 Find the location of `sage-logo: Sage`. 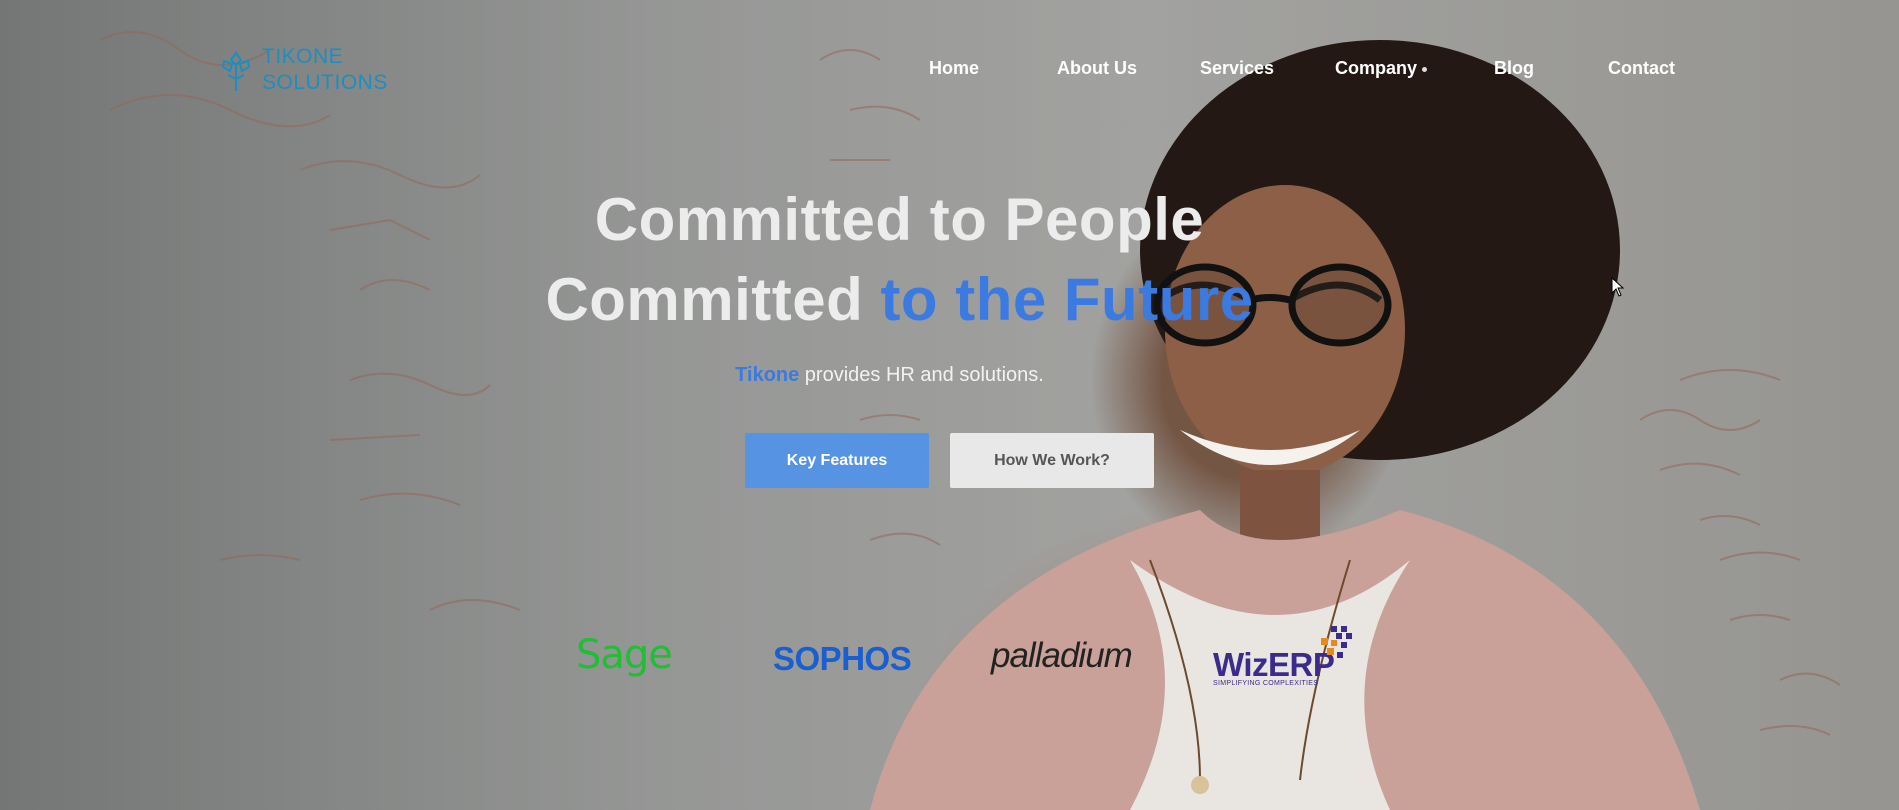

sage-logo: Sage is located at coordinates (624, 655).